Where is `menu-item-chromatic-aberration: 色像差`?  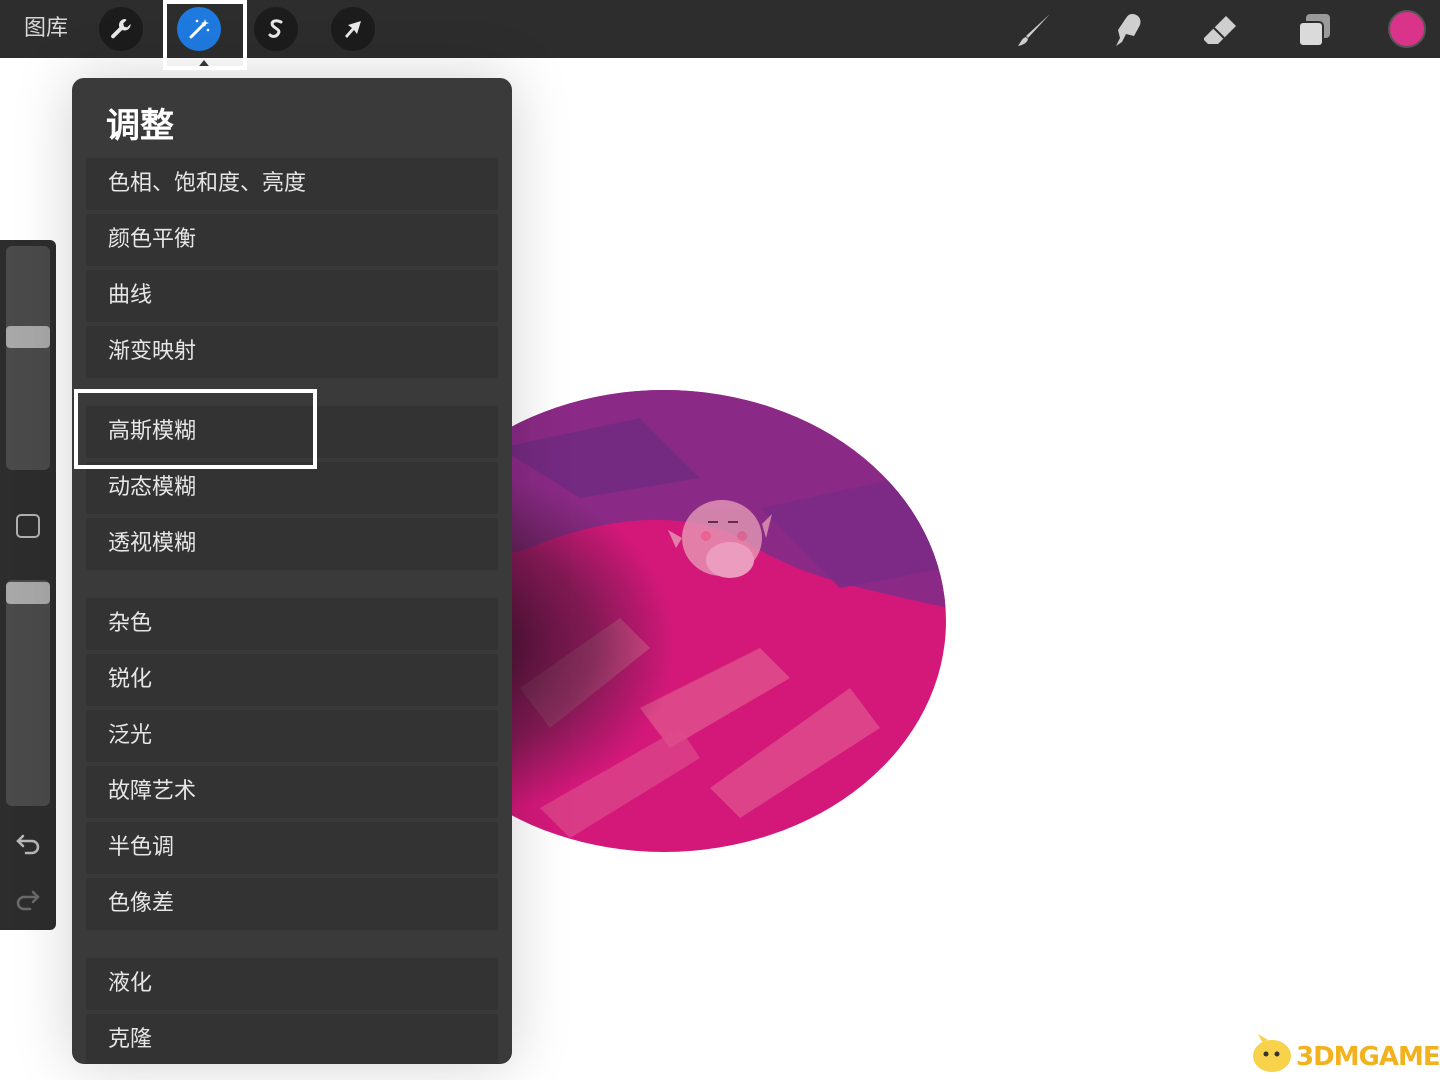 menu-item-chromatic-aberration: 色像差 is located at coordinates (292, 904).